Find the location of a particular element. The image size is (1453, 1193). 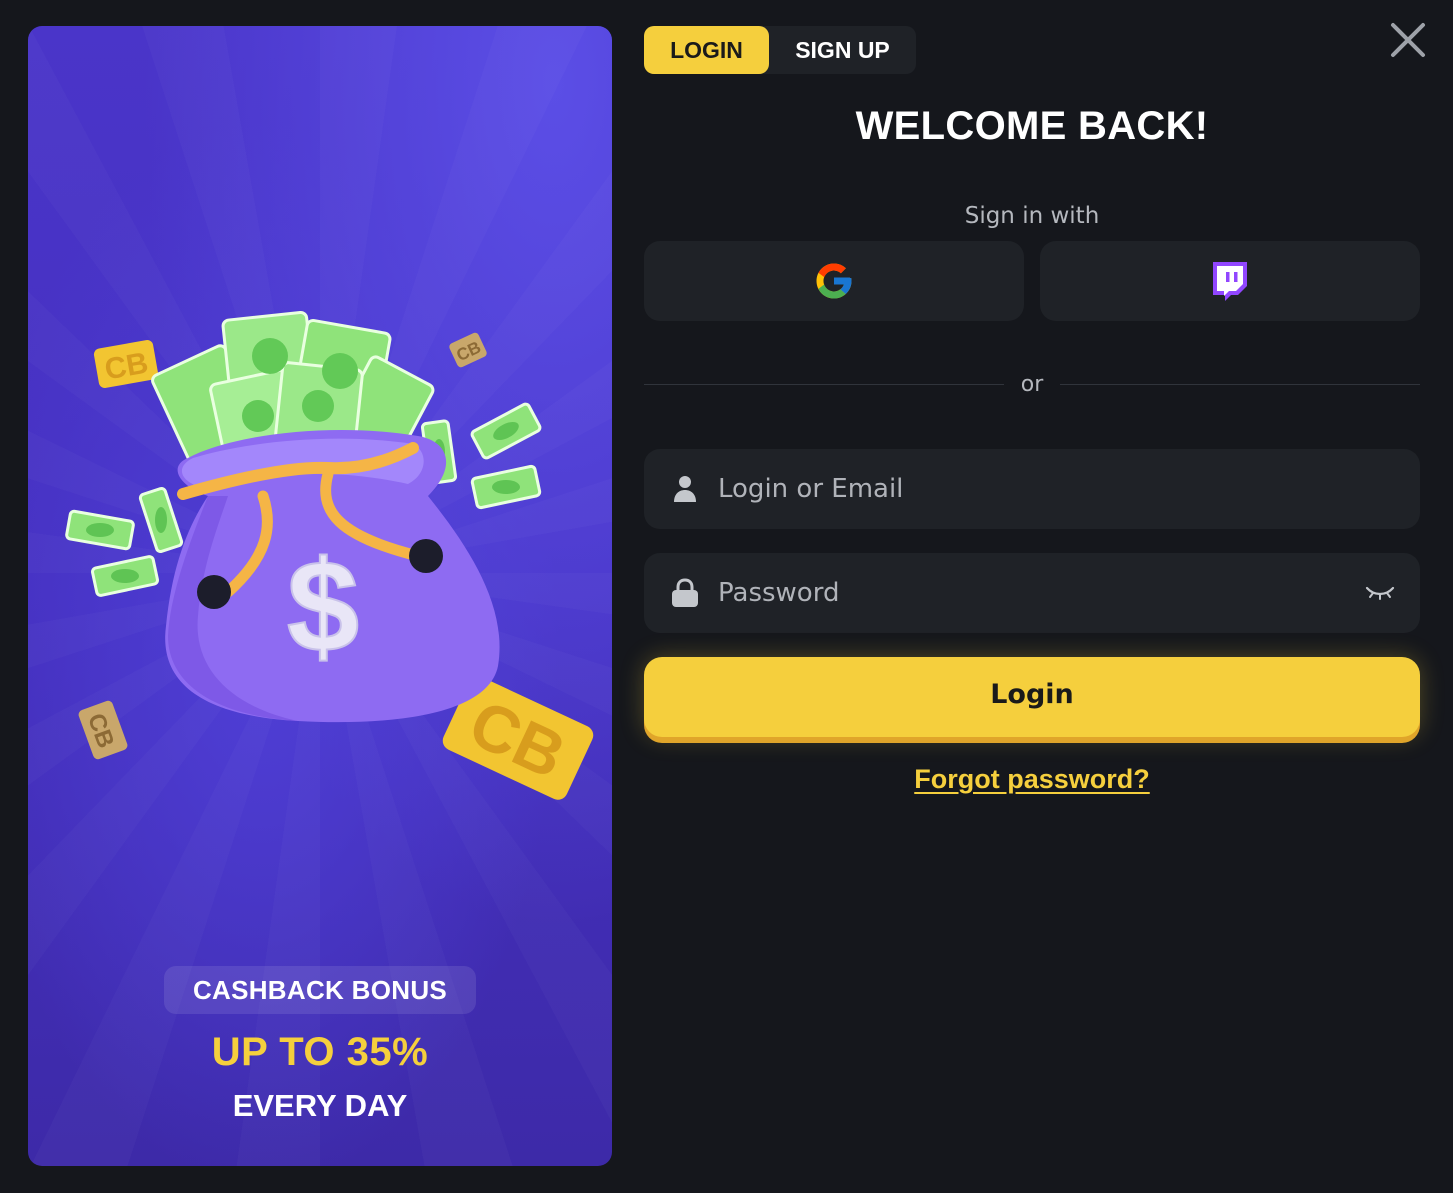

sign-in-with-label: Sign in with is located at coordinates (1032, 216).